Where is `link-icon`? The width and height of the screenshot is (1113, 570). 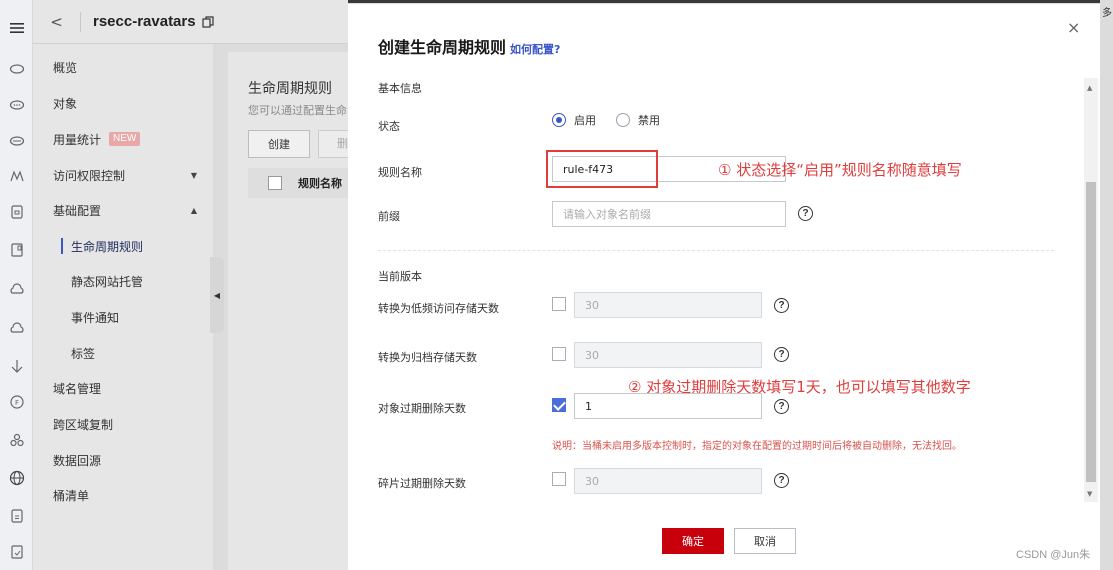 link-icon is located at coordinates (16, 440).